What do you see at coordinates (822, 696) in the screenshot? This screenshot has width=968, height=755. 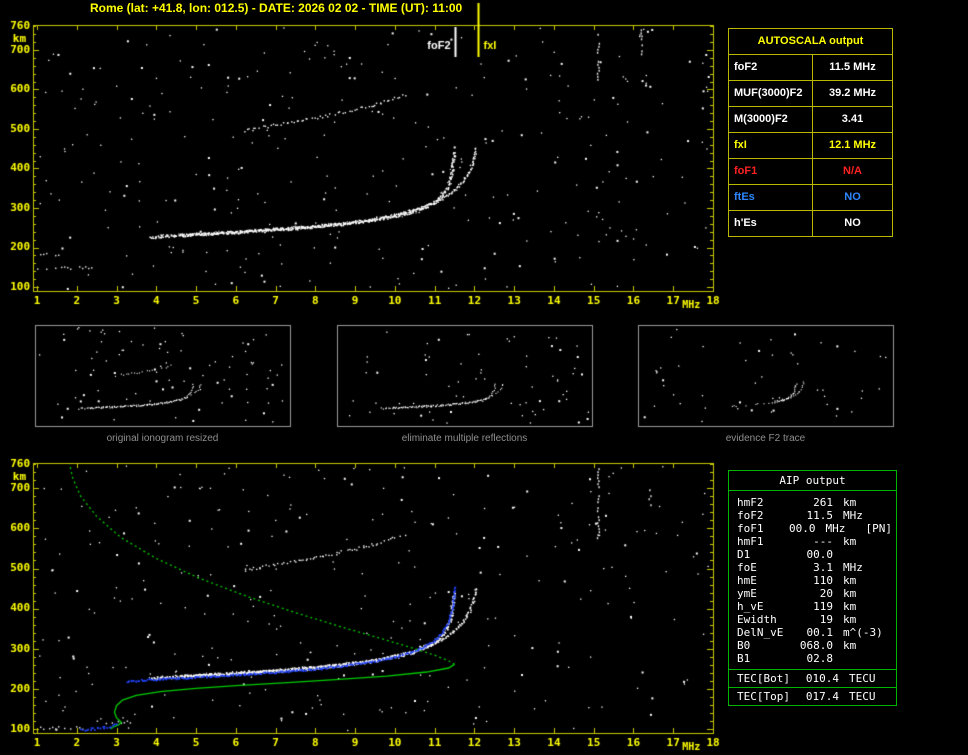 I see `aip-tec-value: 017.4` at bounding box center [822, 696].